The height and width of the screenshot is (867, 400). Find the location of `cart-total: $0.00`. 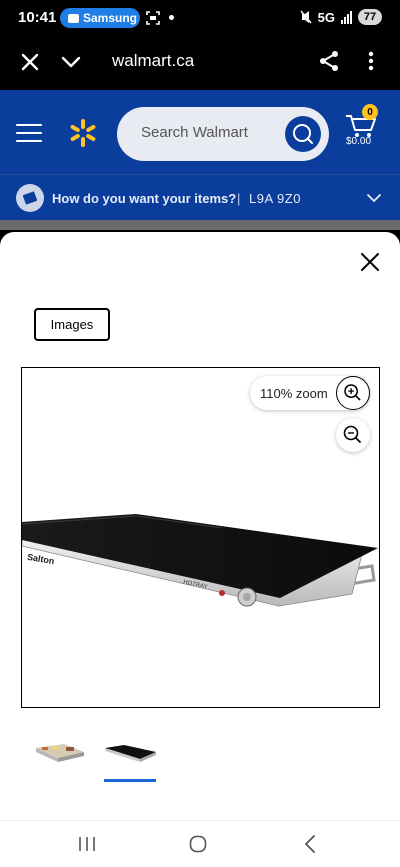

cart-total: $0.00 is located at coordinates (359, 141).